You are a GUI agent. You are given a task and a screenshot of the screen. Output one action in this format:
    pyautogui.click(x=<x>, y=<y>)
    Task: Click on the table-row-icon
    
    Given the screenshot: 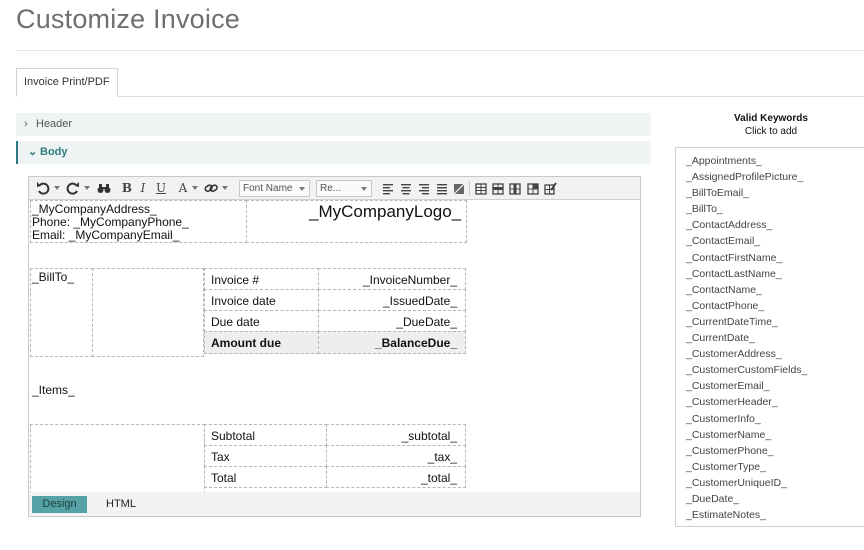 What is the action you would take?
    pyautogui.click(x=498, y=188)
    